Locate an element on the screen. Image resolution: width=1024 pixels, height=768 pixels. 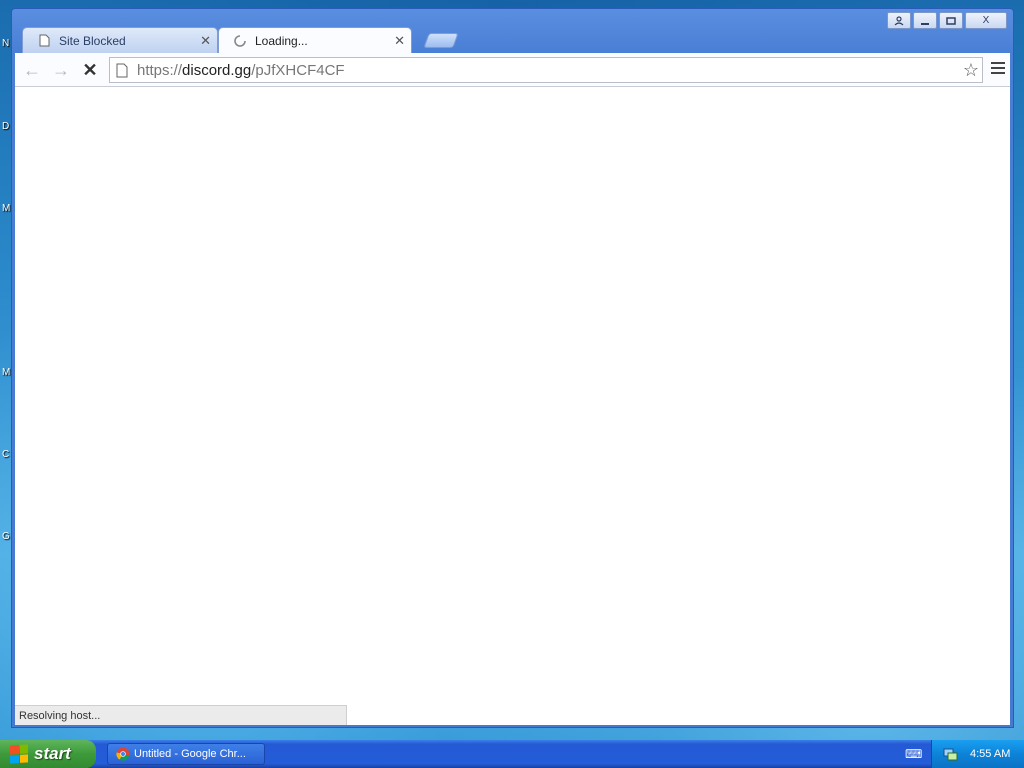
forward-button: → is located at coordinates (61, 70).